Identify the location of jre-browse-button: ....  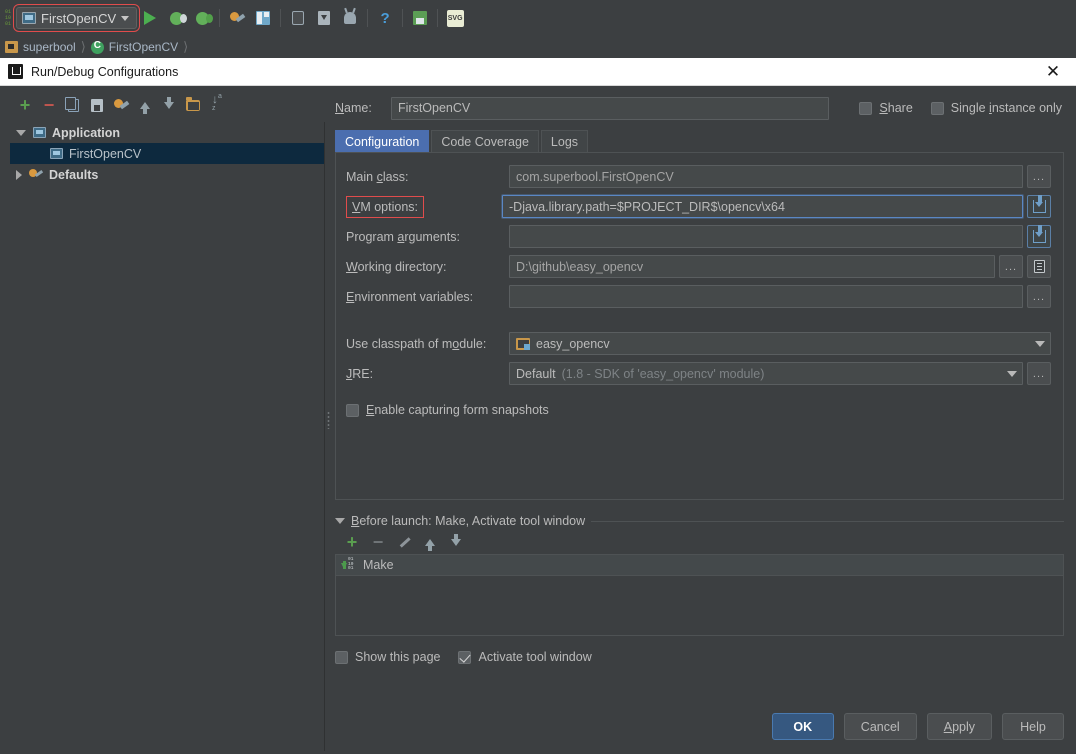
(1039, 373).